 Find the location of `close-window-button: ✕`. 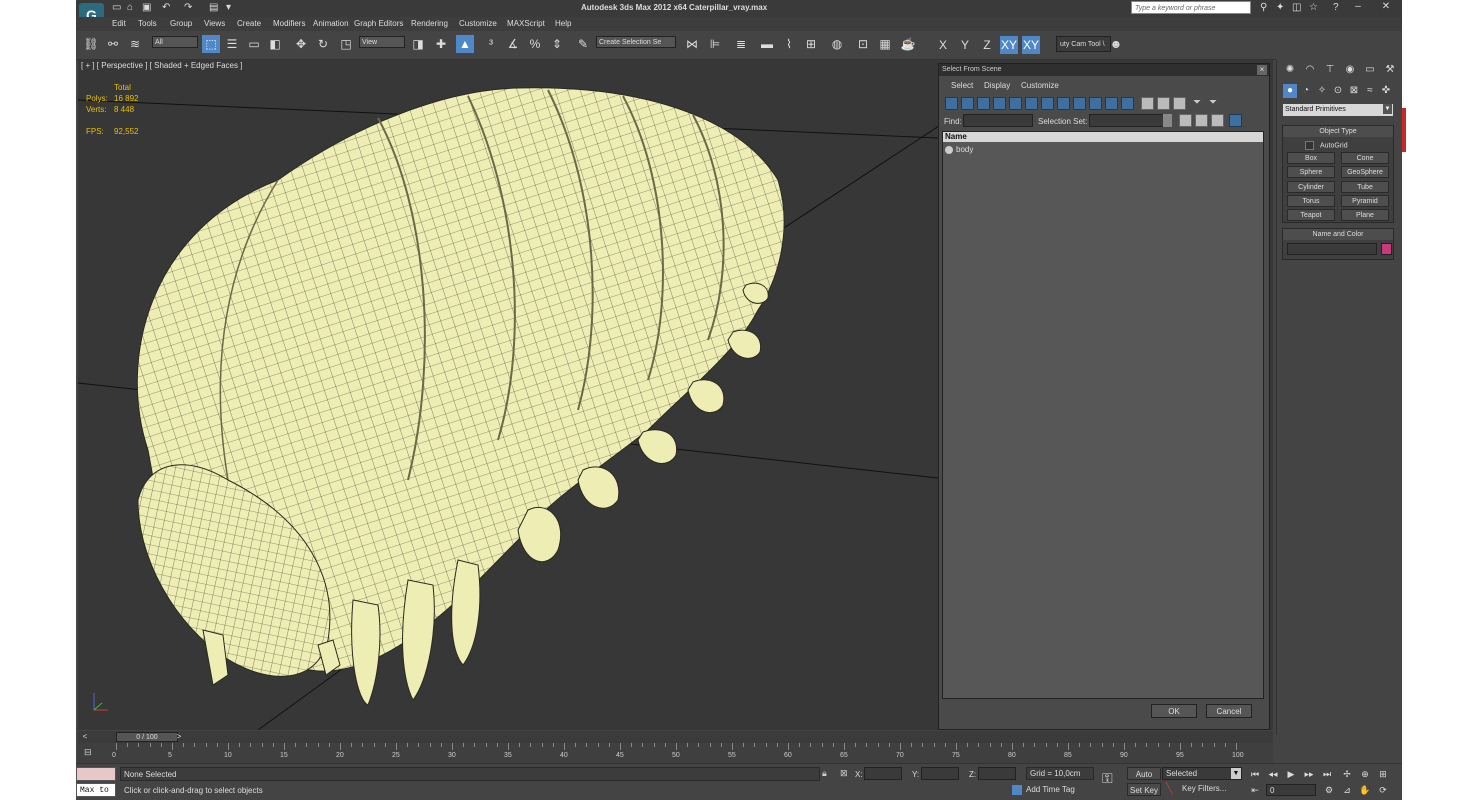

close-window-button: ✕ is located at coordinates (1386, 7).